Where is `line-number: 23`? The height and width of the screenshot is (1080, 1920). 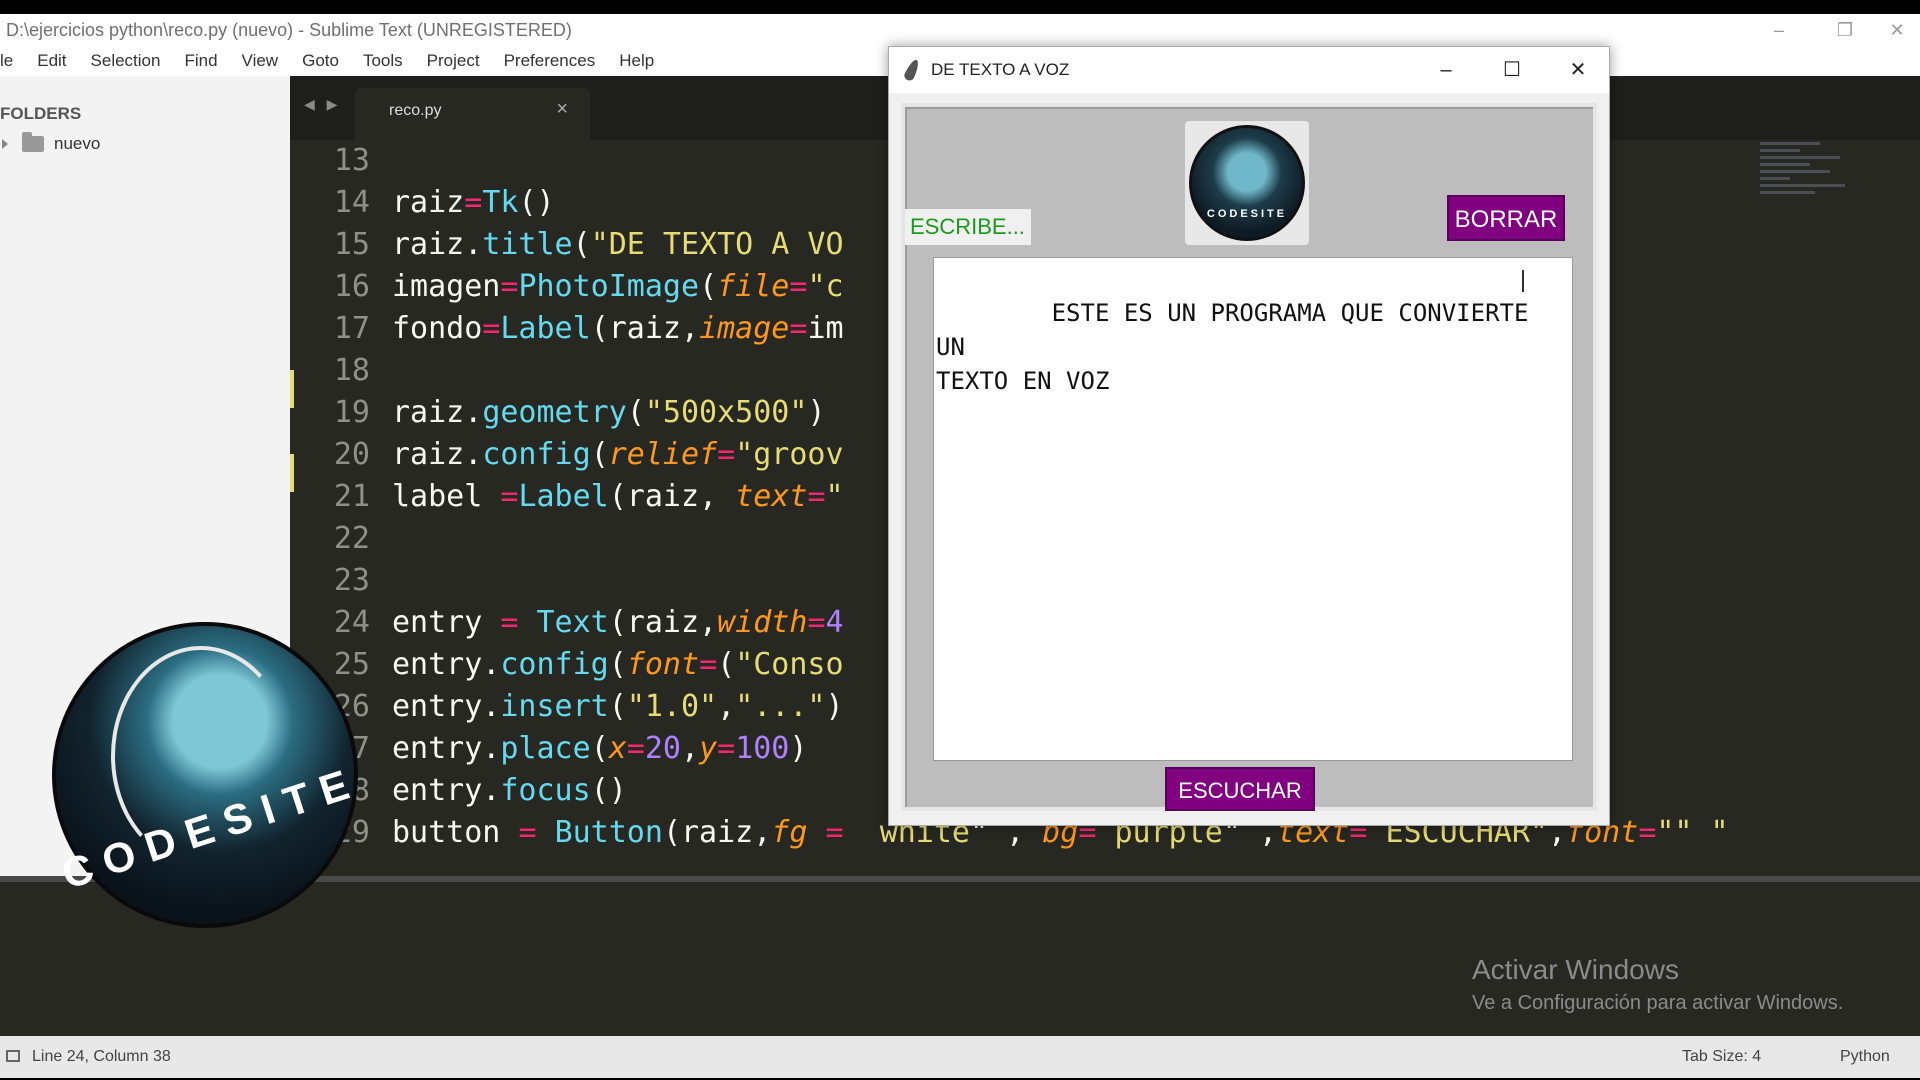
line-number: 23 is located at coordinates (351, 580).